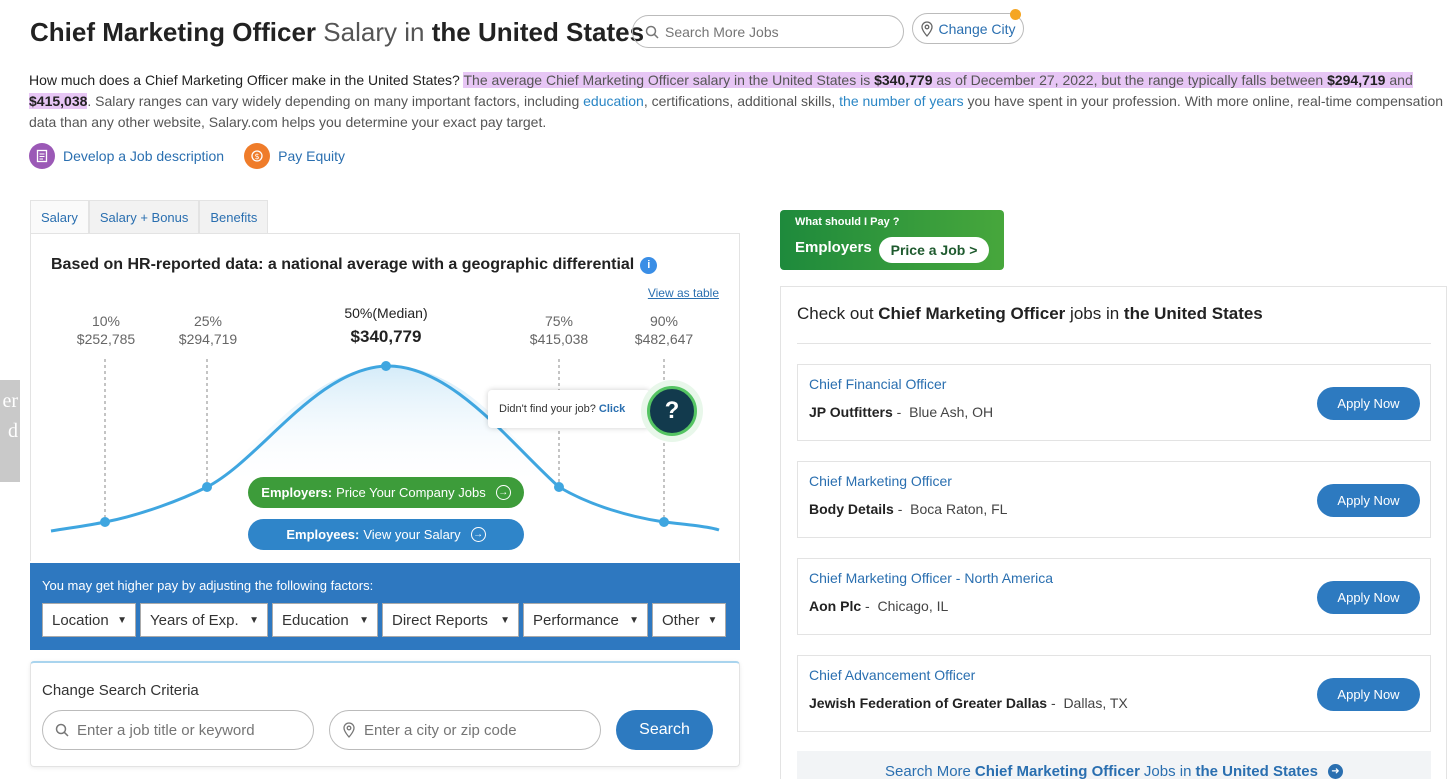 The width and height of the screenshot is (1455, 779). I want to click on job-keyword-field, so click(178, 730).